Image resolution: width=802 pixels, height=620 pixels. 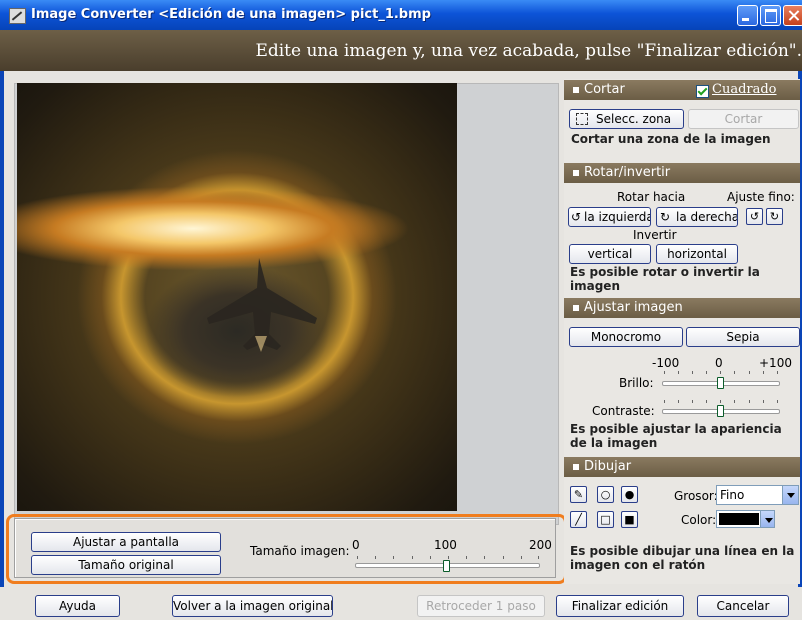 I want to click on circle-outline-icon: ○, so click(x=605, y=494).